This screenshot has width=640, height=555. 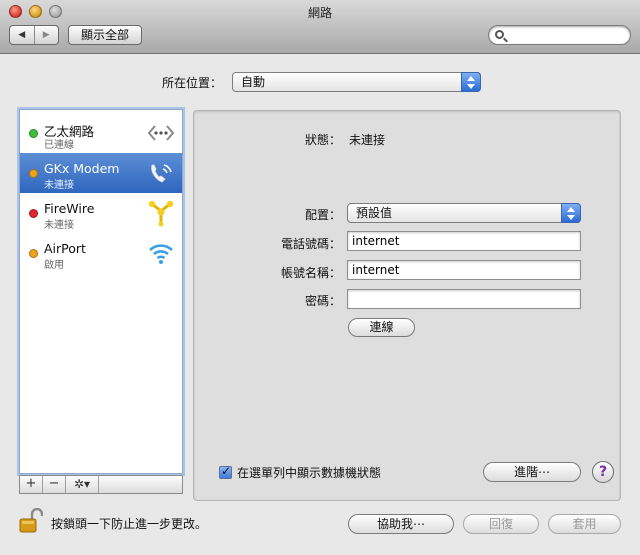 I want to click on service-name: AirPort, so click(x=65, y=248).